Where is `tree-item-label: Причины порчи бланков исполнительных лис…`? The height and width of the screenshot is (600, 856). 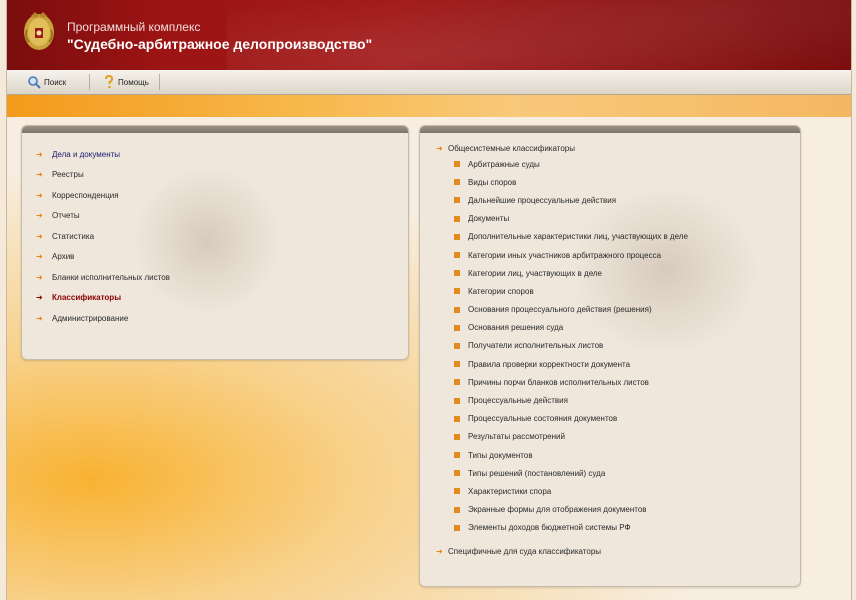 tree-item-label: Причины порчи бланков исполнительных лис… is located at coordinates (558, 382).